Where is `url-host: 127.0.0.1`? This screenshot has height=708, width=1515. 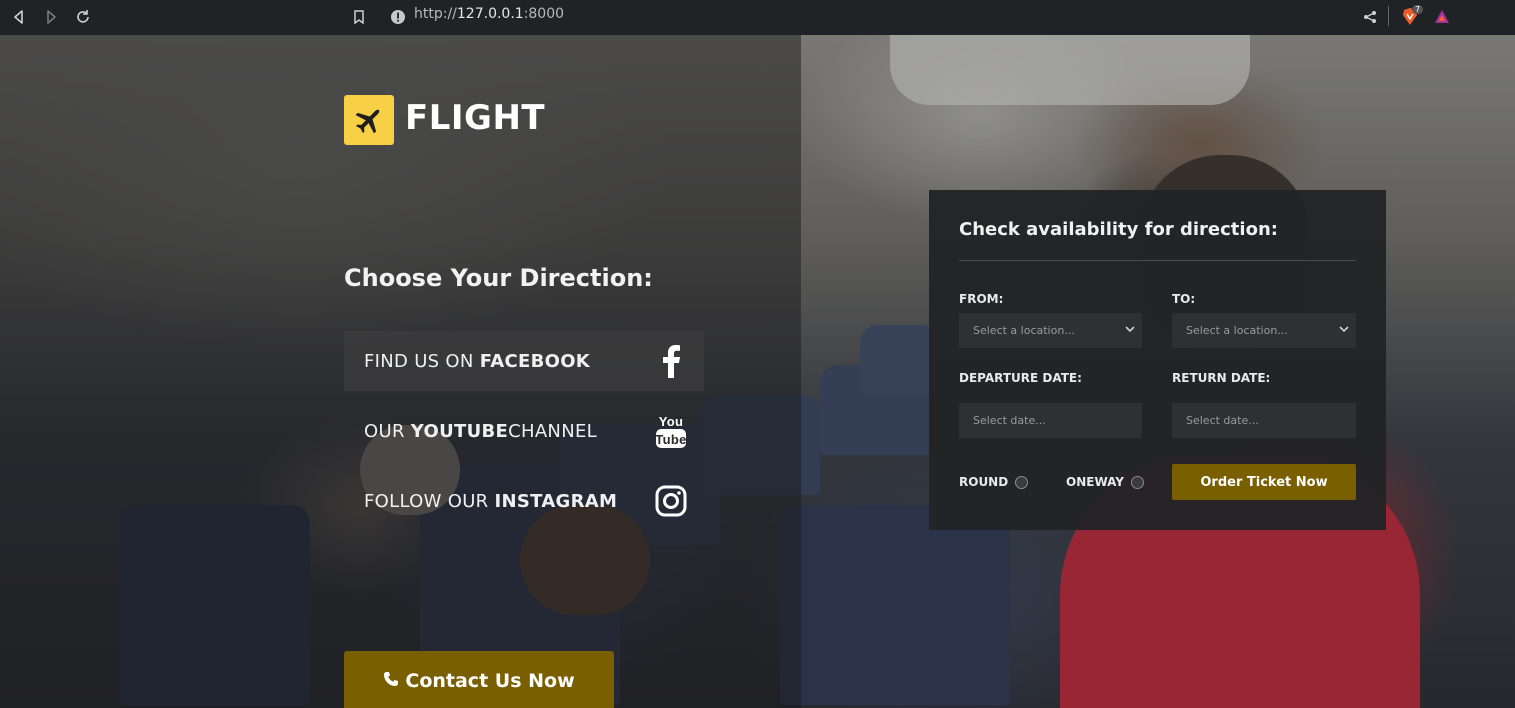
url-host: 127.0.0.1 is located at coordinates (490, 14).